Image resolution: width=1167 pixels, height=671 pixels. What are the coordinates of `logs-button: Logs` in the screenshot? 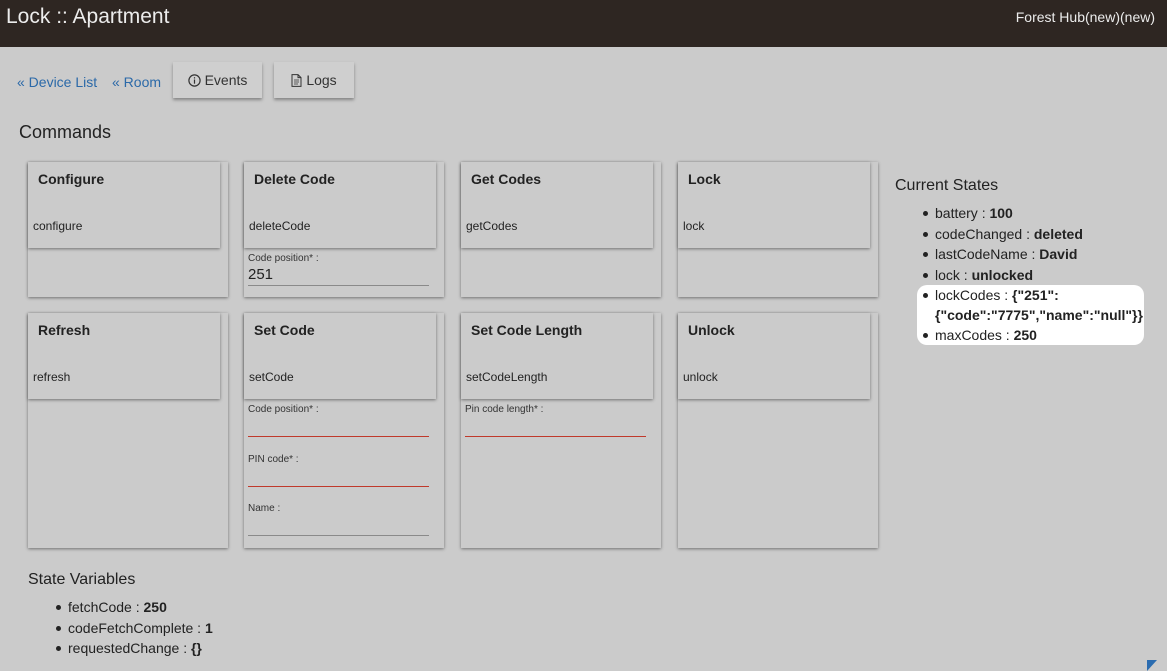 It's located at (314, 80).